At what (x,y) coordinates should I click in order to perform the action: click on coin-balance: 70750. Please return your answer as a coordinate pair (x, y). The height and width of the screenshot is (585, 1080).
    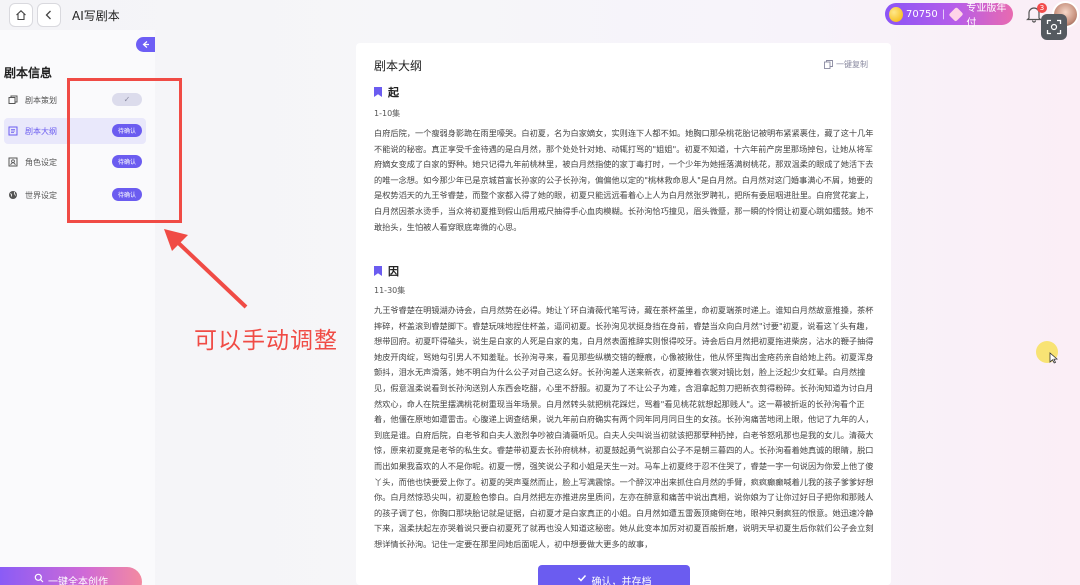
    Looking at the image, I should click on (921, 14).